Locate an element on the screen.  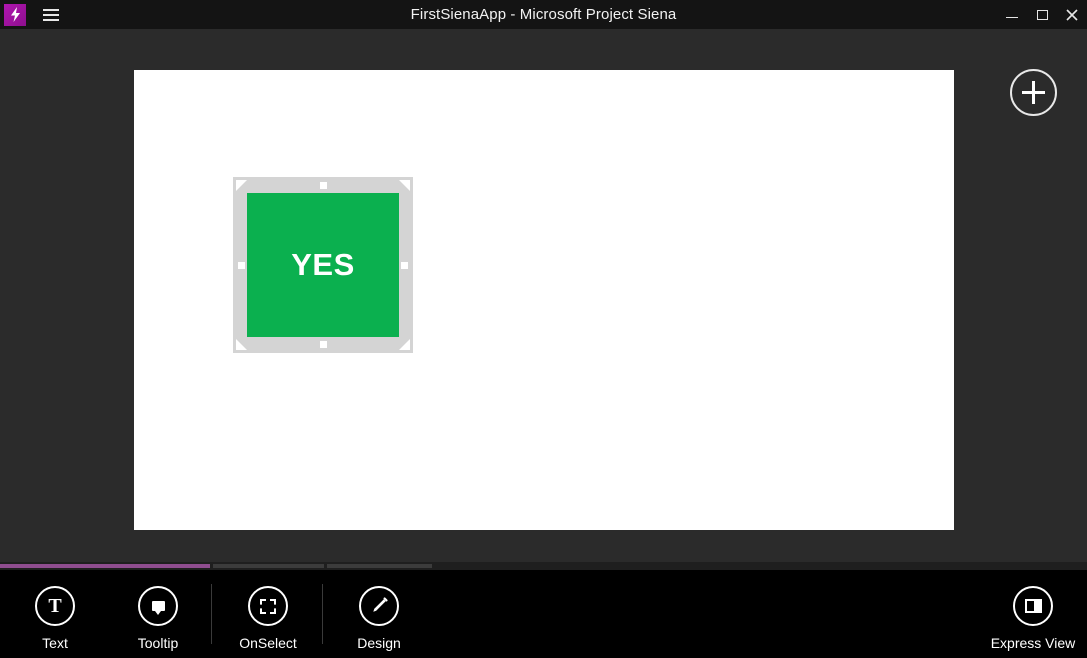
letter-T-glyph: T is located at coordinates (55, 606).